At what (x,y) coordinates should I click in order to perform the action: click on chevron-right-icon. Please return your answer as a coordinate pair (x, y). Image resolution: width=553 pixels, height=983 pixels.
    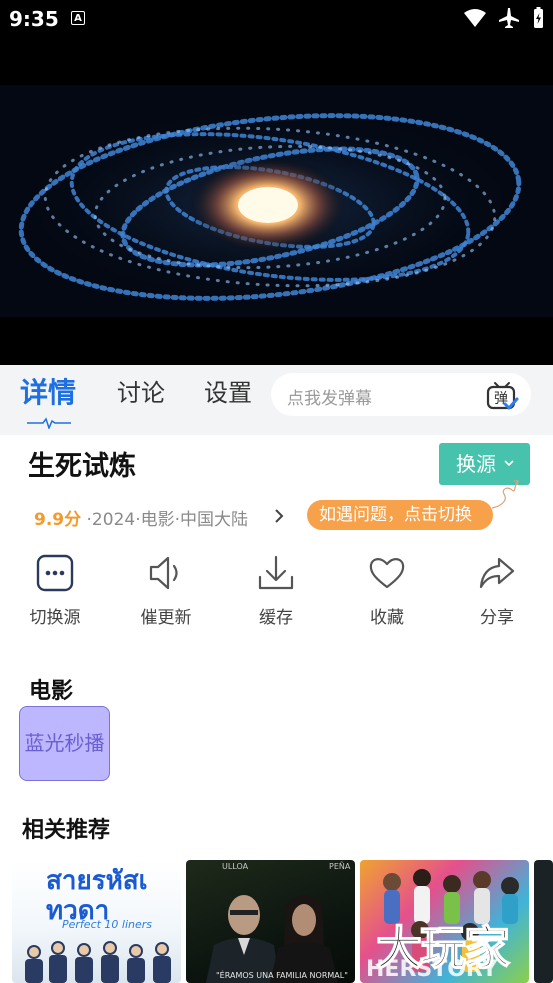
    Looking at the image, I should click on (279, 516).